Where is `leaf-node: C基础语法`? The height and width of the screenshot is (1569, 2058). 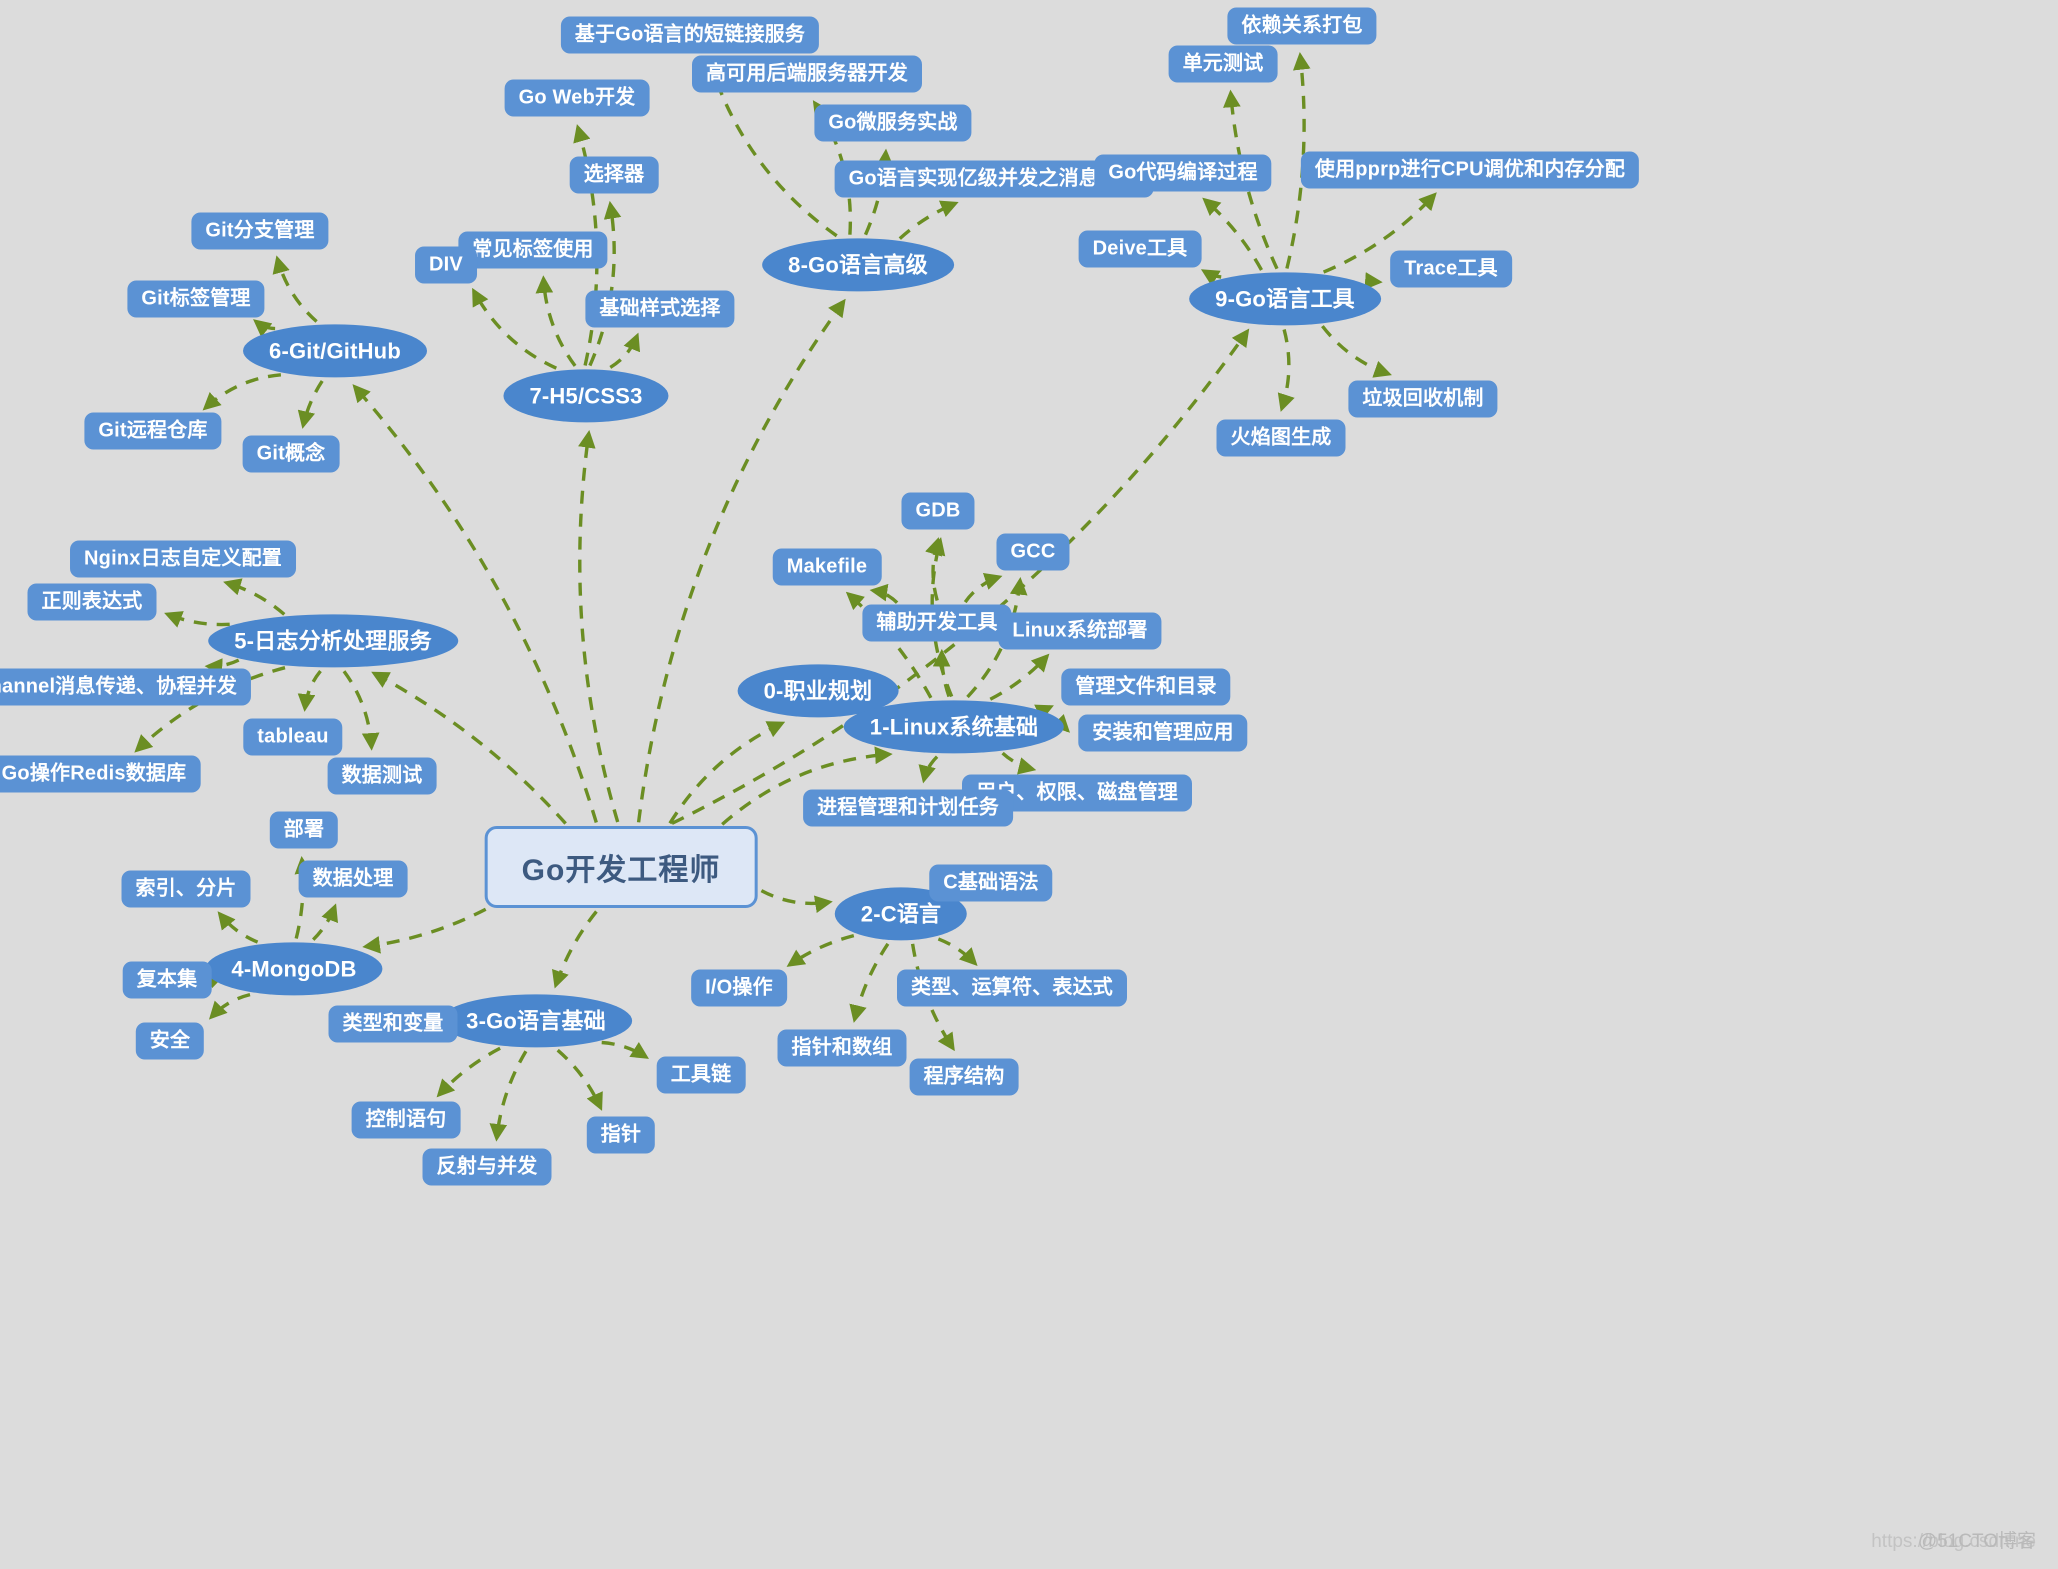
leaf-node: C基础语法 is located at coordinates (991, 883).